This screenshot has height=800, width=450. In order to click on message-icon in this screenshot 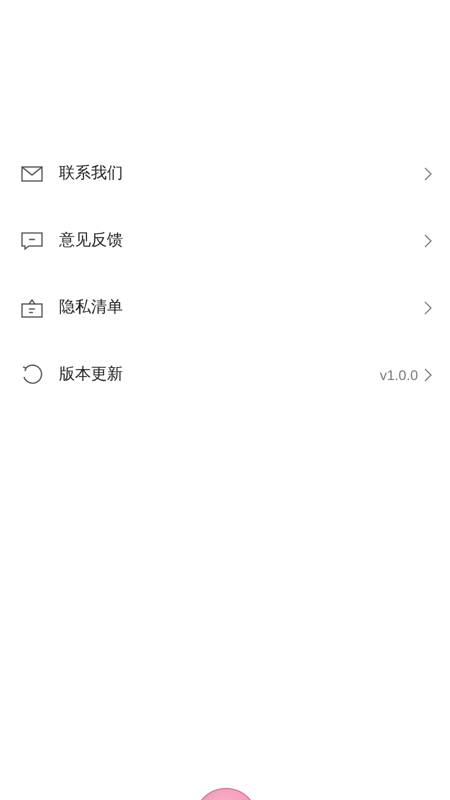, I will do `click(32, 240)`.